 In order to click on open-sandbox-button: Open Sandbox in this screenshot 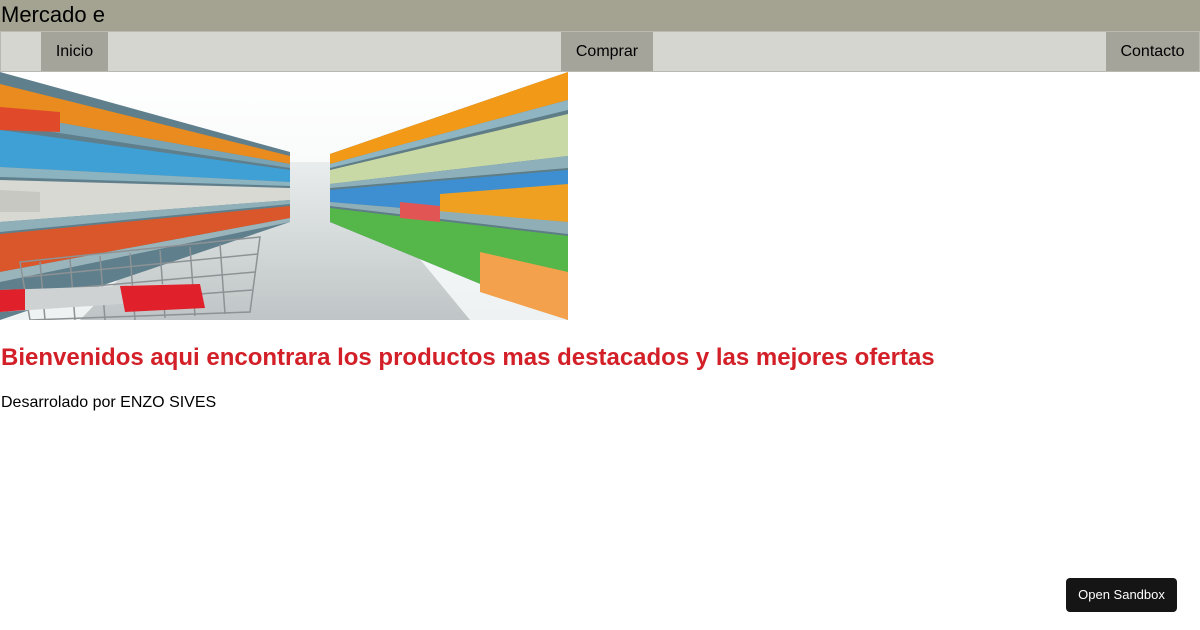, I will do `click(1121, 595)`.